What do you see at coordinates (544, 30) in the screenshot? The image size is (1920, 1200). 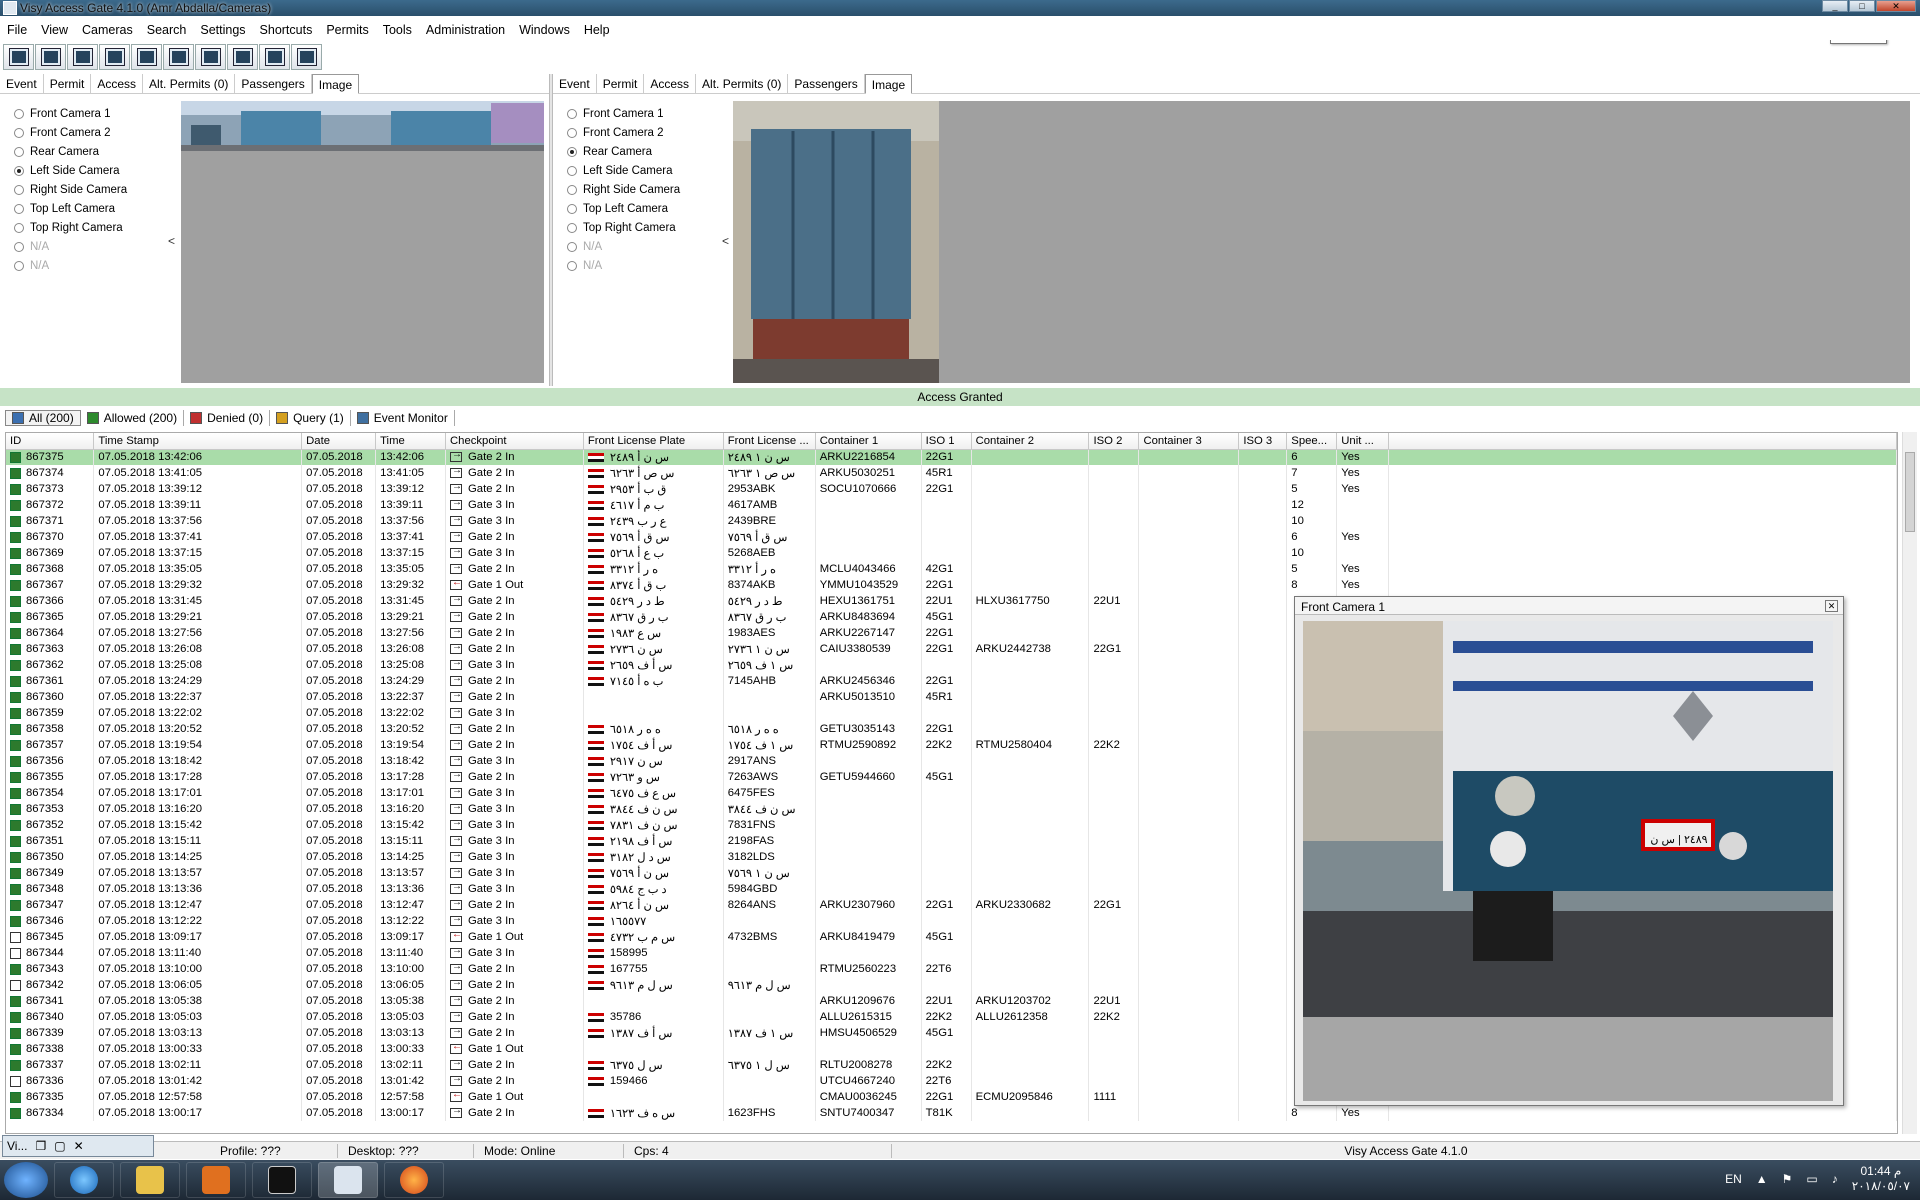 I see `menu-windows: Windows` at bounding box center [544, 30].